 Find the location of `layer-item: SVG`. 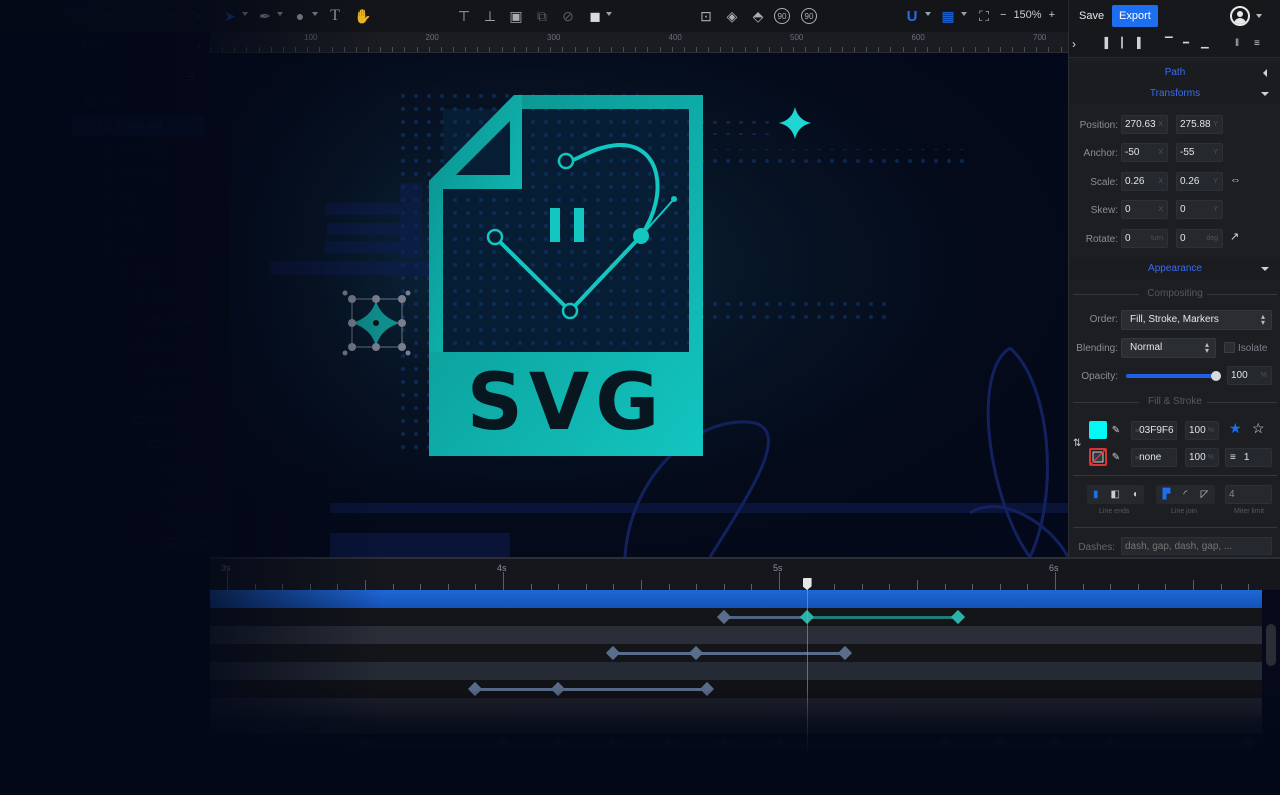

layer-item: SVG is located at coordinates (104, 101).